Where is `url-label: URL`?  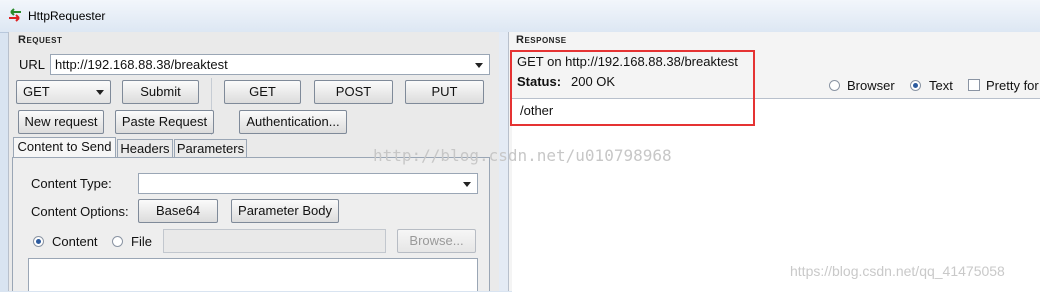
url-label: URL is located at coordinates (32, 64).